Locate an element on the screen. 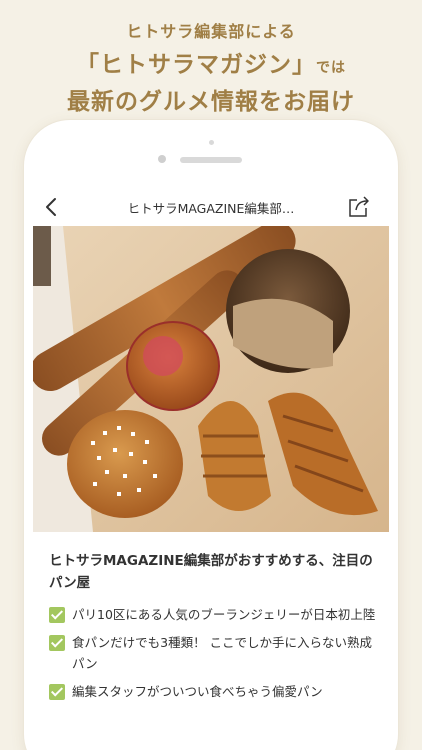 The height and width of the screenshot is (750, 422). promo-line-2-main: 「ヒトサラマガジン」 is located at coordinates (196, 65).